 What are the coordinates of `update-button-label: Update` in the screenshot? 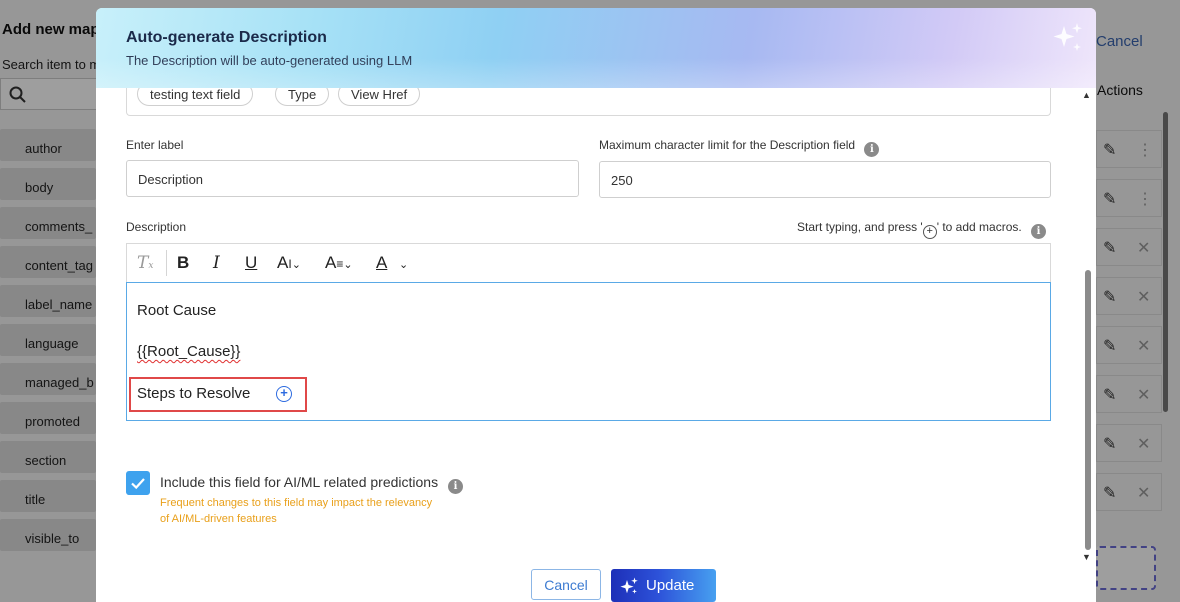 It's located at (670, 585).